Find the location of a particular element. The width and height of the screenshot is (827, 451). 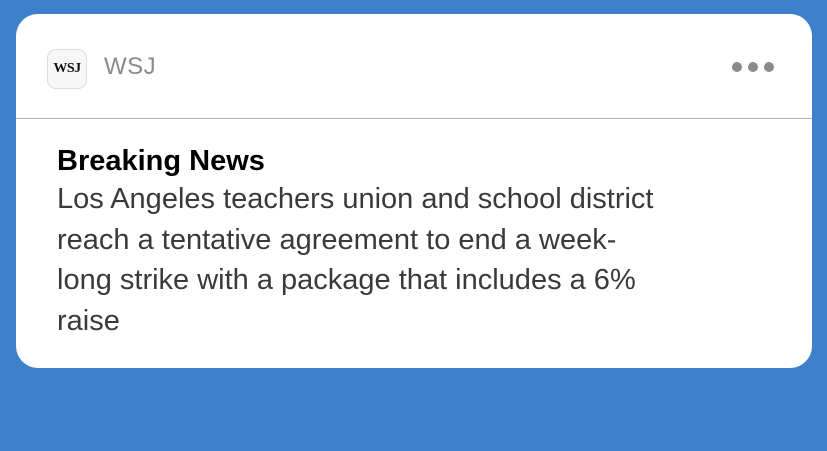

wsj-app-icon: WSJ is located at coordinates (67, 69).